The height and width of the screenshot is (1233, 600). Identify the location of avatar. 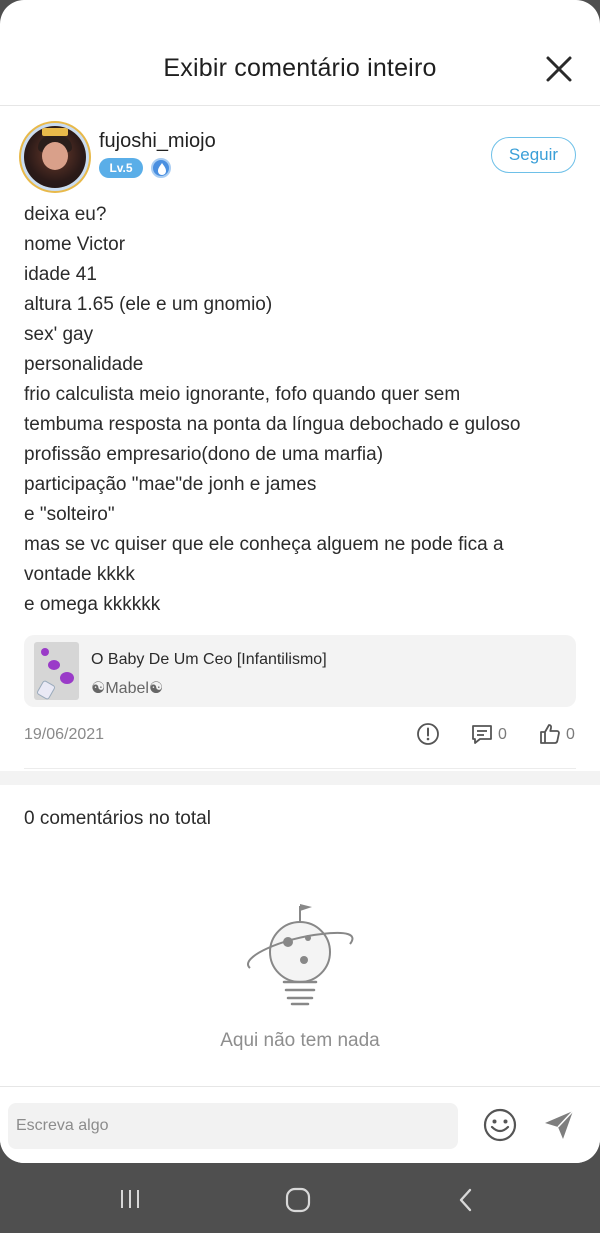
(55, 157).